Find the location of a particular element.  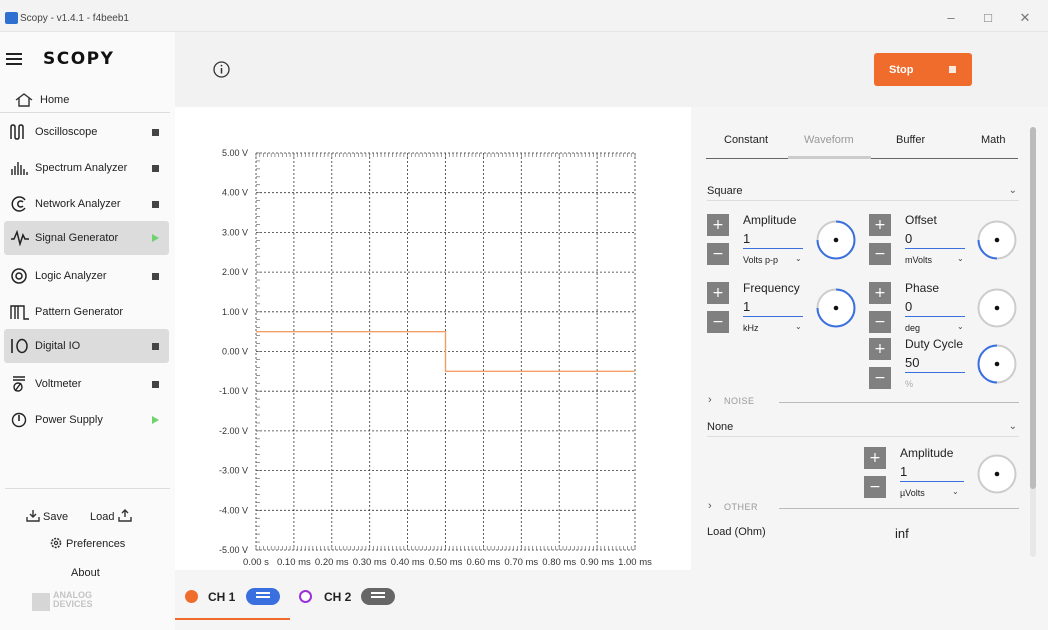

phase-unit-select: deg ⌄ is located at coordinates (934, 327).